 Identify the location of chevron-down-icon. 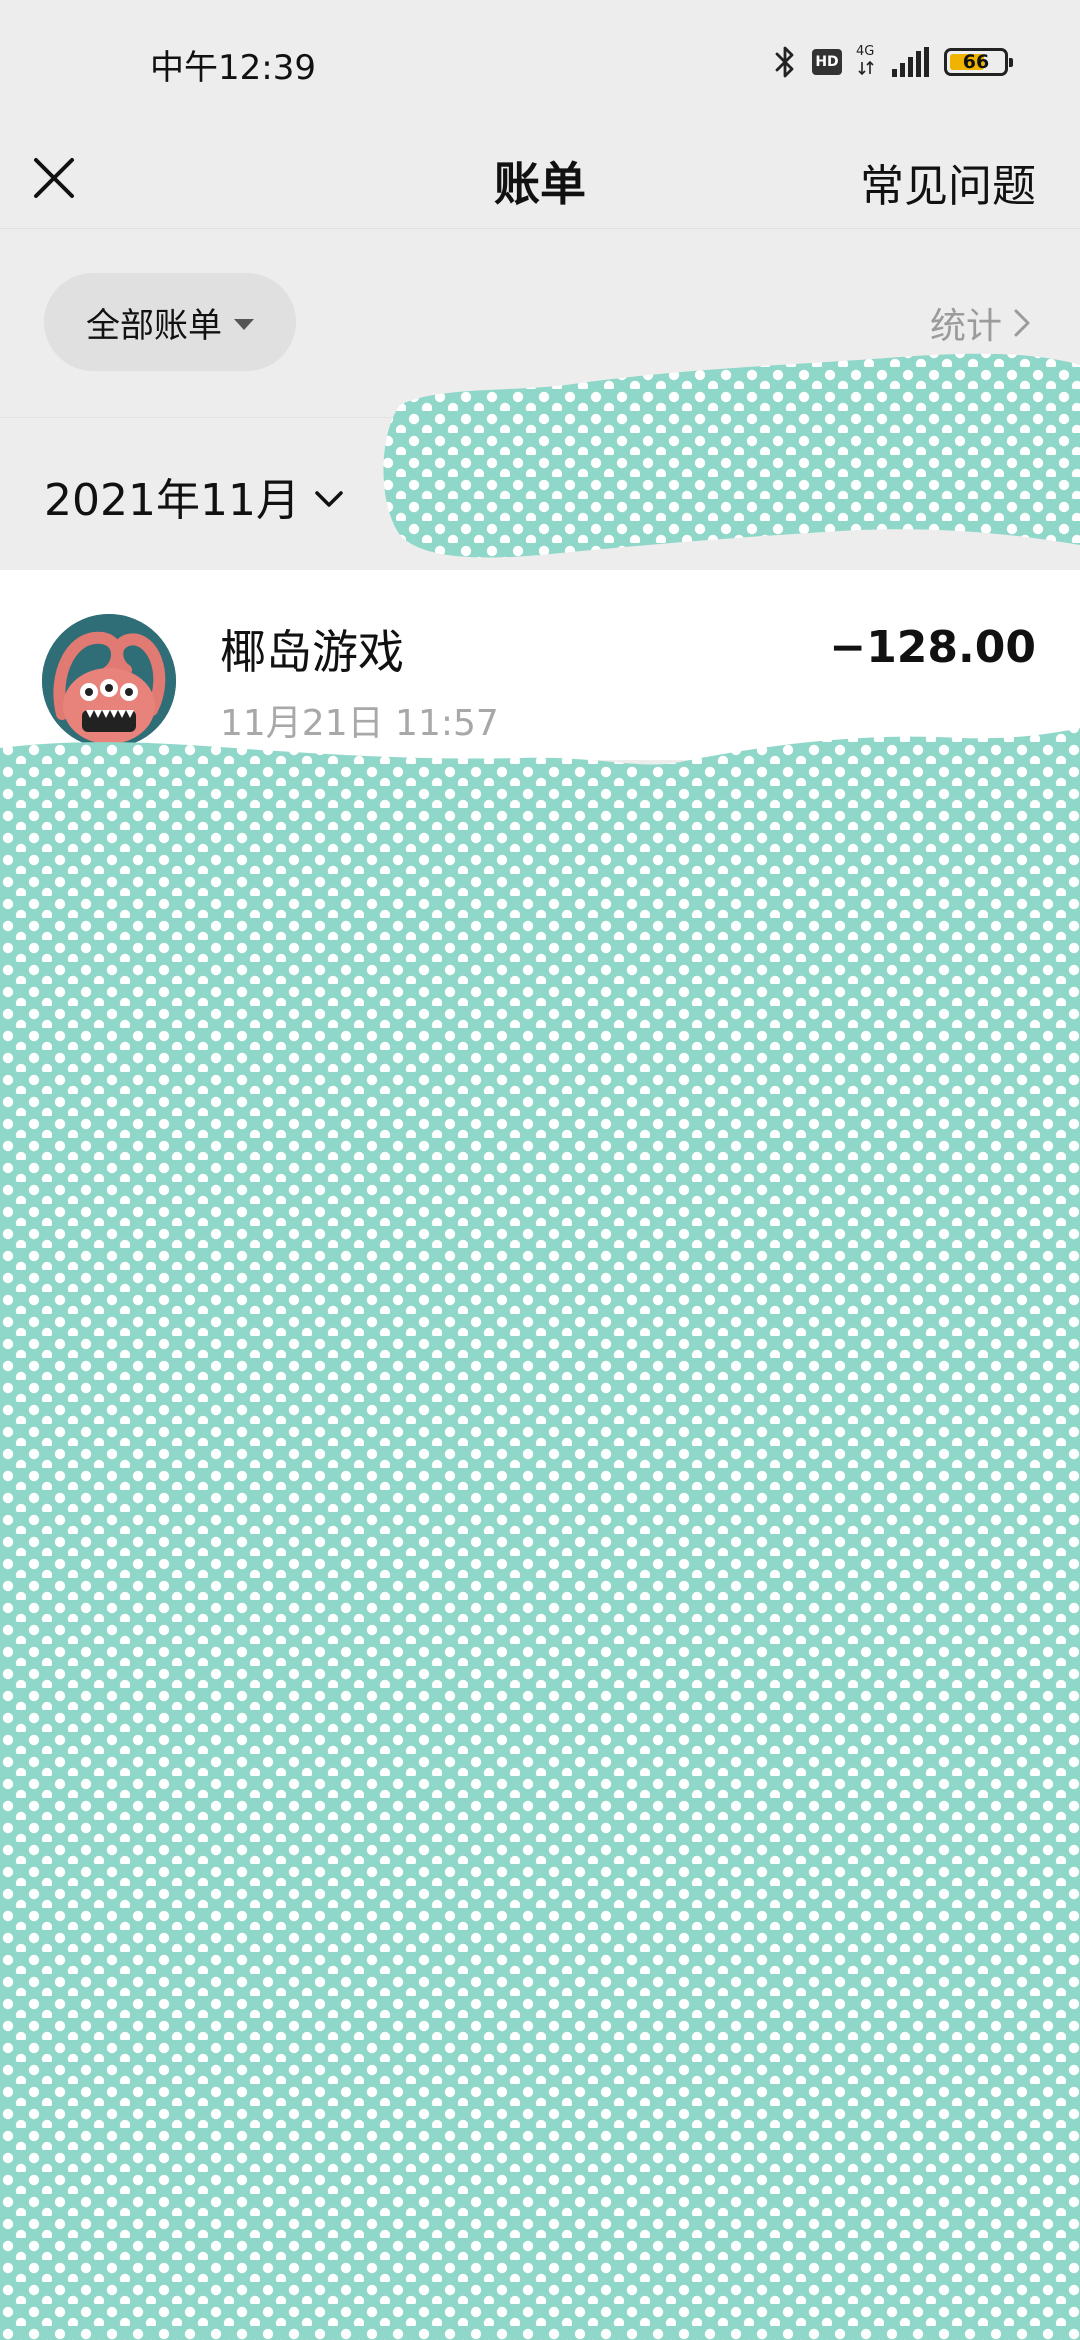
(329, 499).